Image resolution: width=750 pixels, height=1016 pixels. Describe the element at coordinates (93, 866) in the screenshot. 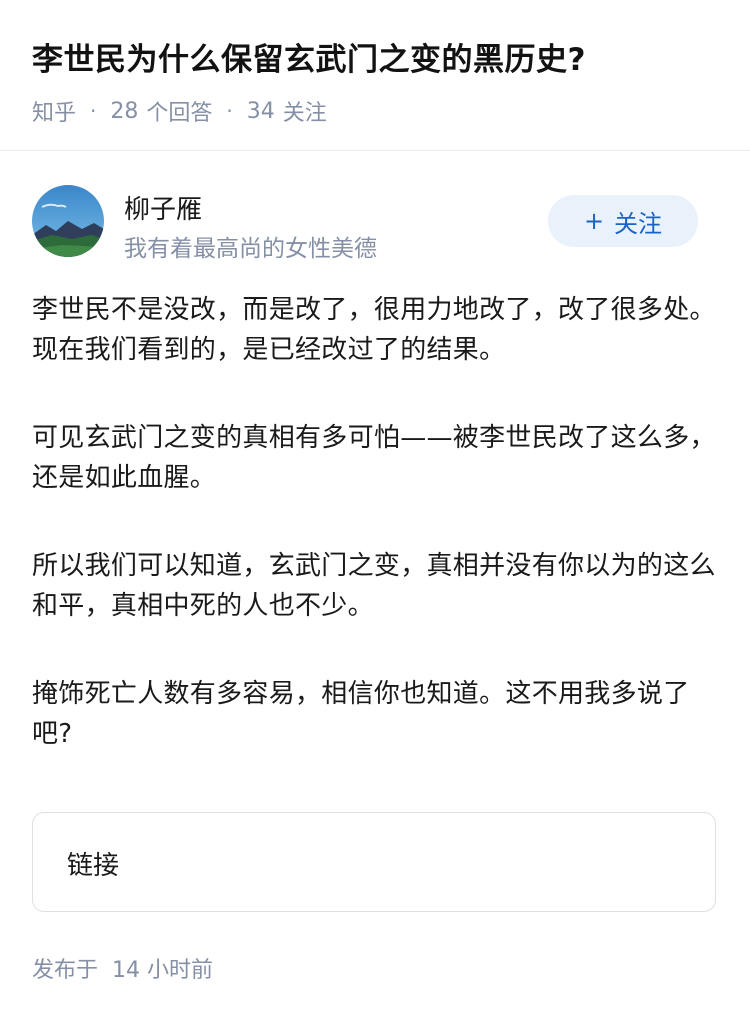

I see `link-card-label: 链接` at that location.